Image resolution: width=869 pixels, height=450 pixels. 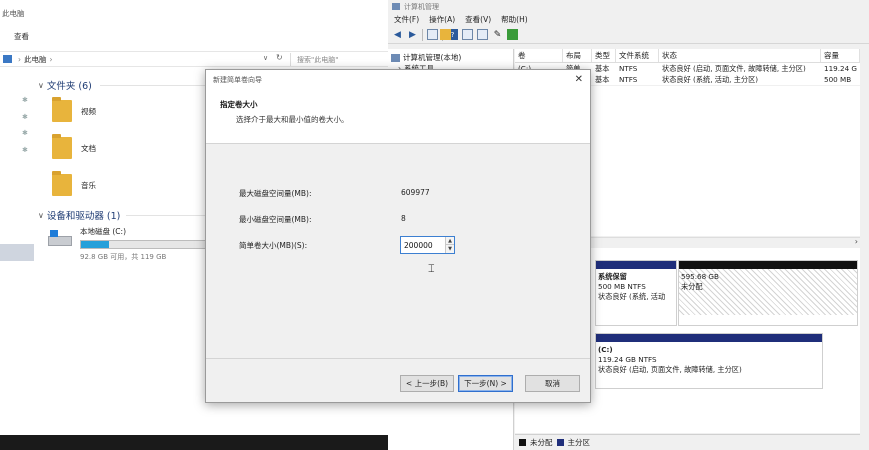 What do you see at coordinates (692, 286) in the screenshot?
I see `partition-status: 未分配` at bounding box center [692, 286].